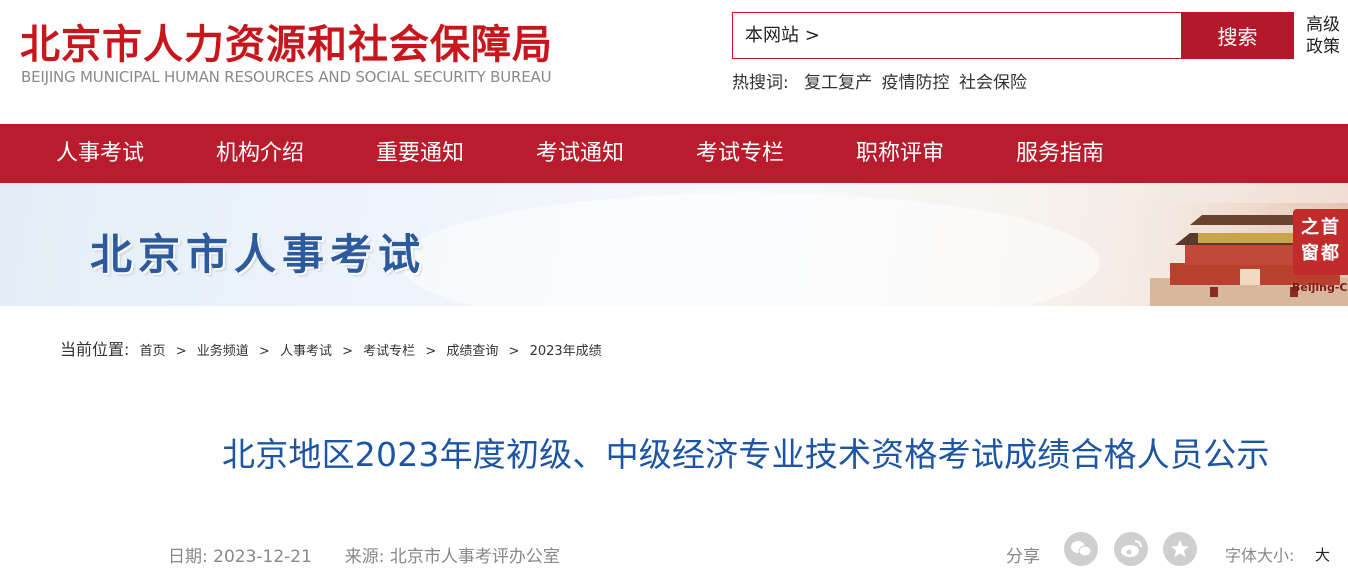 The image size is (1348, 569). What do you see at coordinates (1008, 35) in the screenshot?
I see `search-input` at bounding box center [1008, 35].